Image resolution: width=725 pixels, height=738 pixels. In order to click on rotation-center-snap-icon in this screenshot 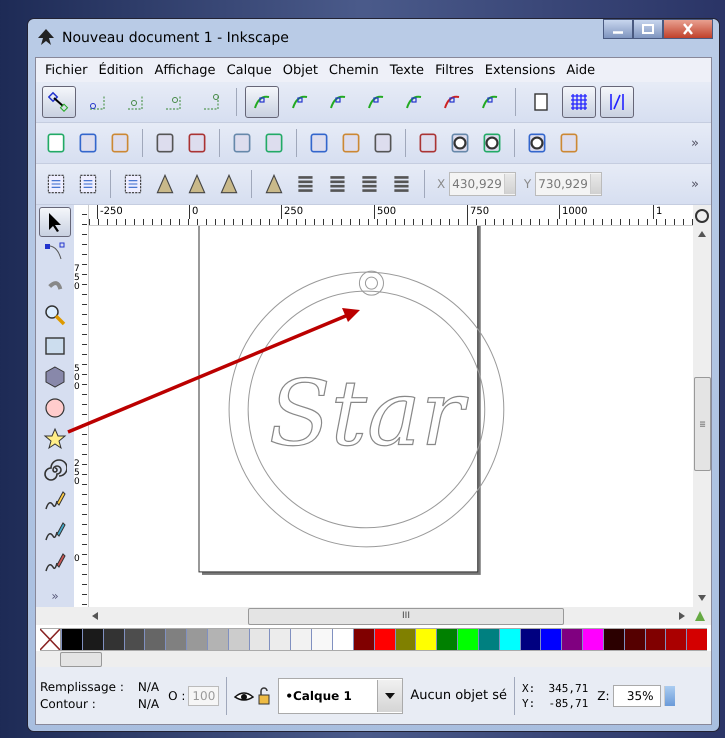, I will do `click(579, 102)`.